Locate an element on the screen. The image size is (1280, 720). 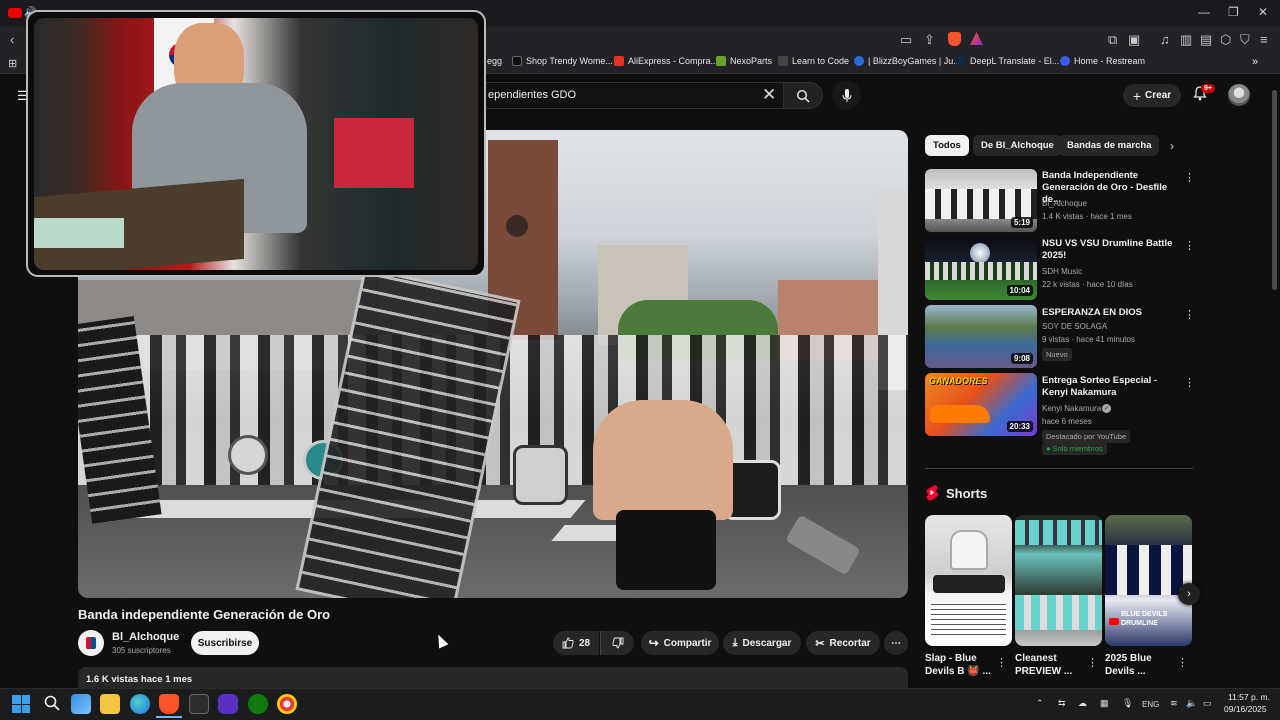
voice-search-button is located at coordinates (846, 95).